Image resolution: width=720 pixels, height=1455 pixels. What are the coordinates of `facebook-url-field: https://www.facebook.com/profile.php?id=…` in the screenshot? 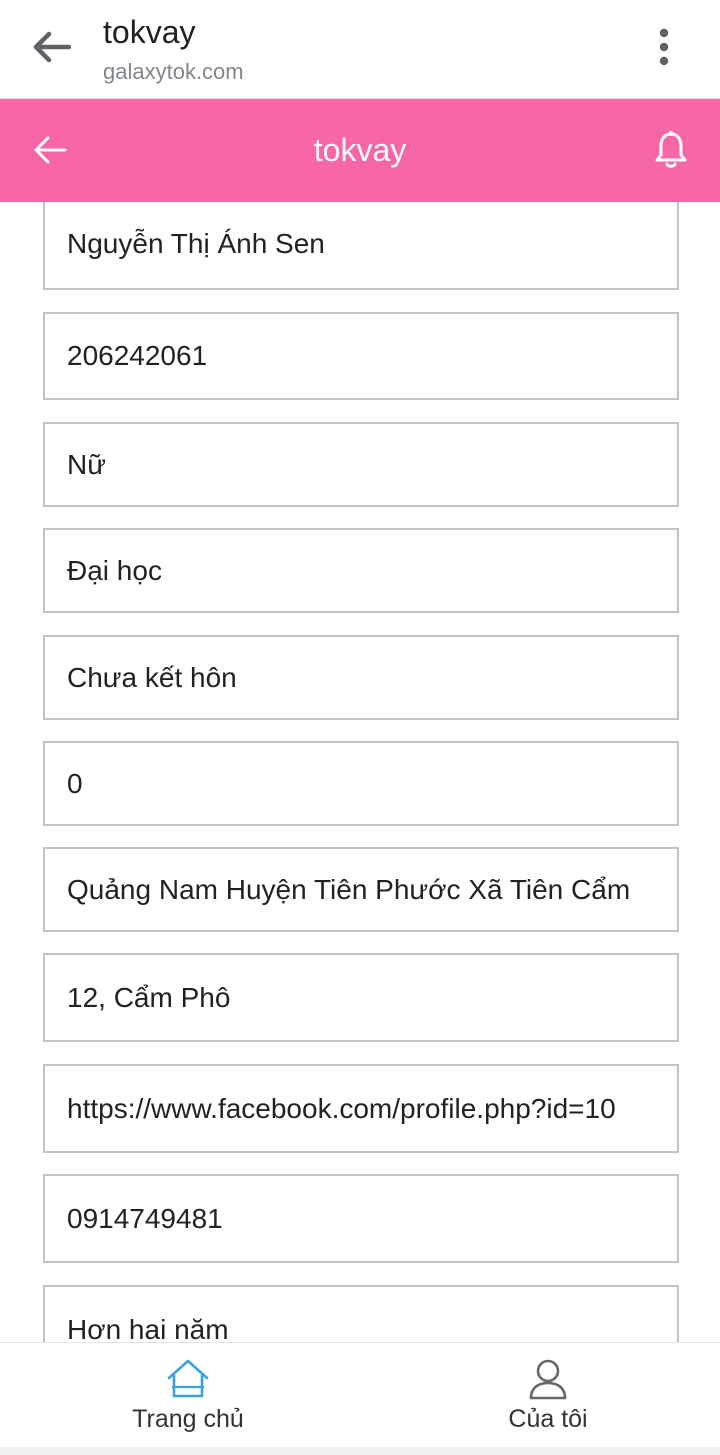 It's located at (361, 1108).